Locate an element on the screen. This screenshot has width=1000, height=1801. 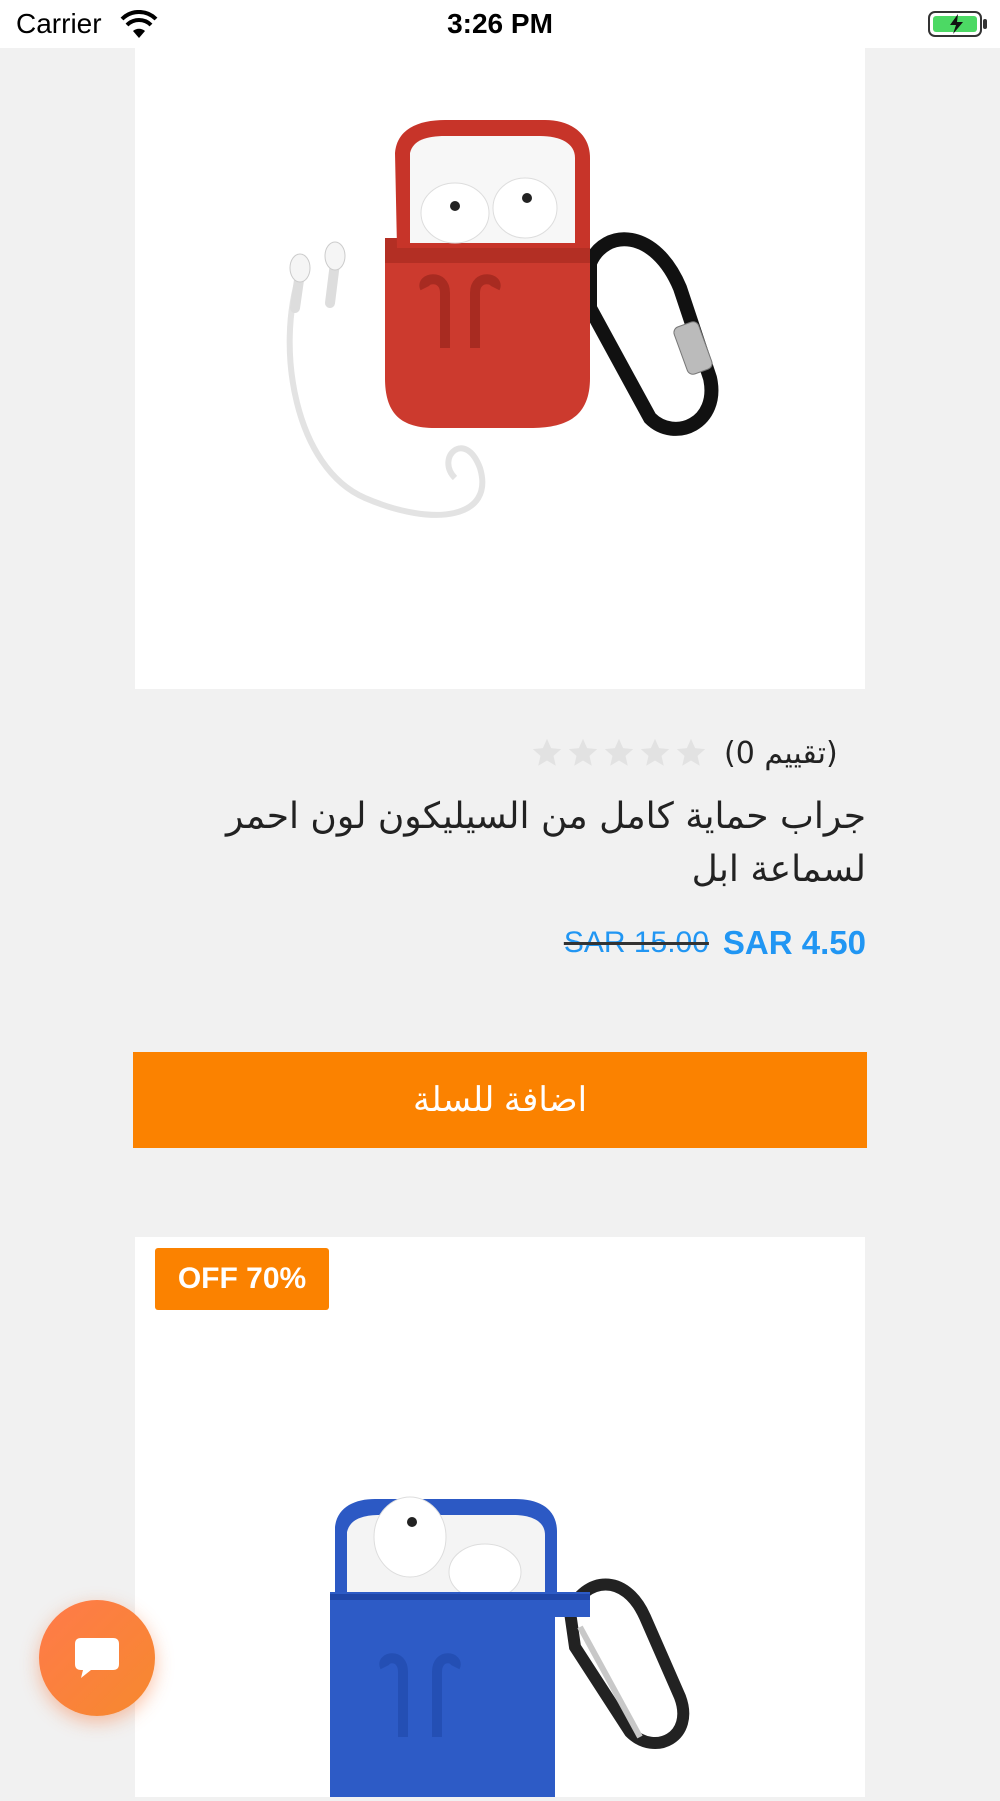
rating-count: (تقييم 0) is located at coordinates (781, 753).